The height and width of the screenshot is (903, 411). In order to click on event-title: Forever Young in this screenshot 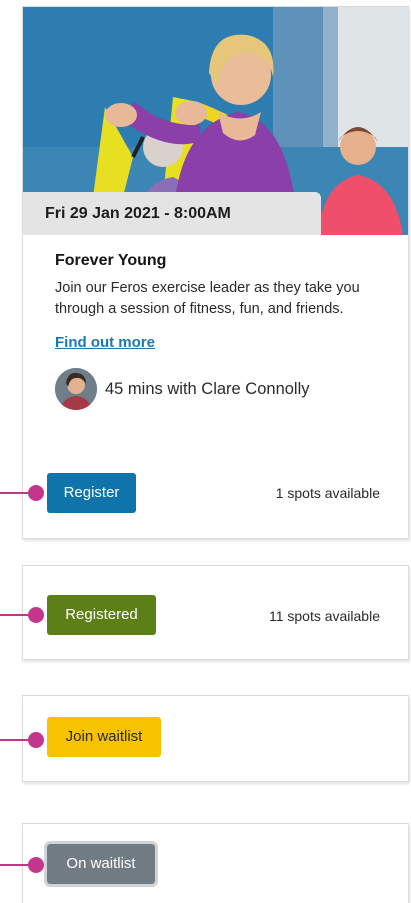, I will do `click(111, 260)`.